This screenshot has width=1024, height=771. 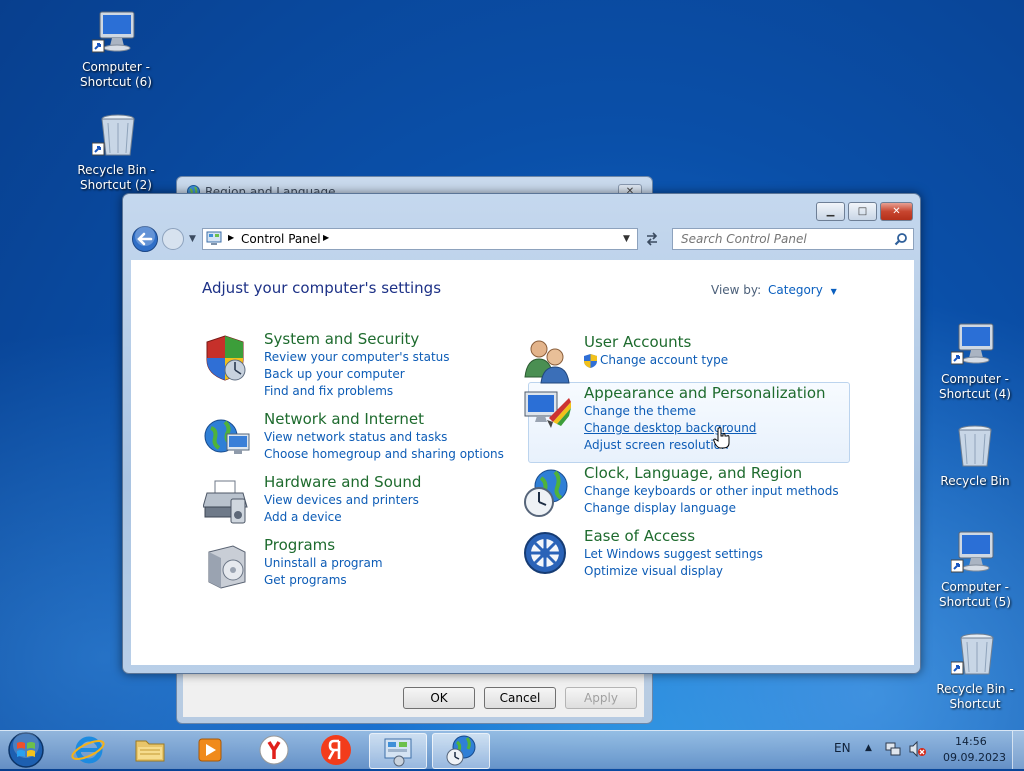 What do you see at coordinates (664, 360) in the screenshot?
I see `link-change-account-type: Change account type` at bounding box center [664, 360].